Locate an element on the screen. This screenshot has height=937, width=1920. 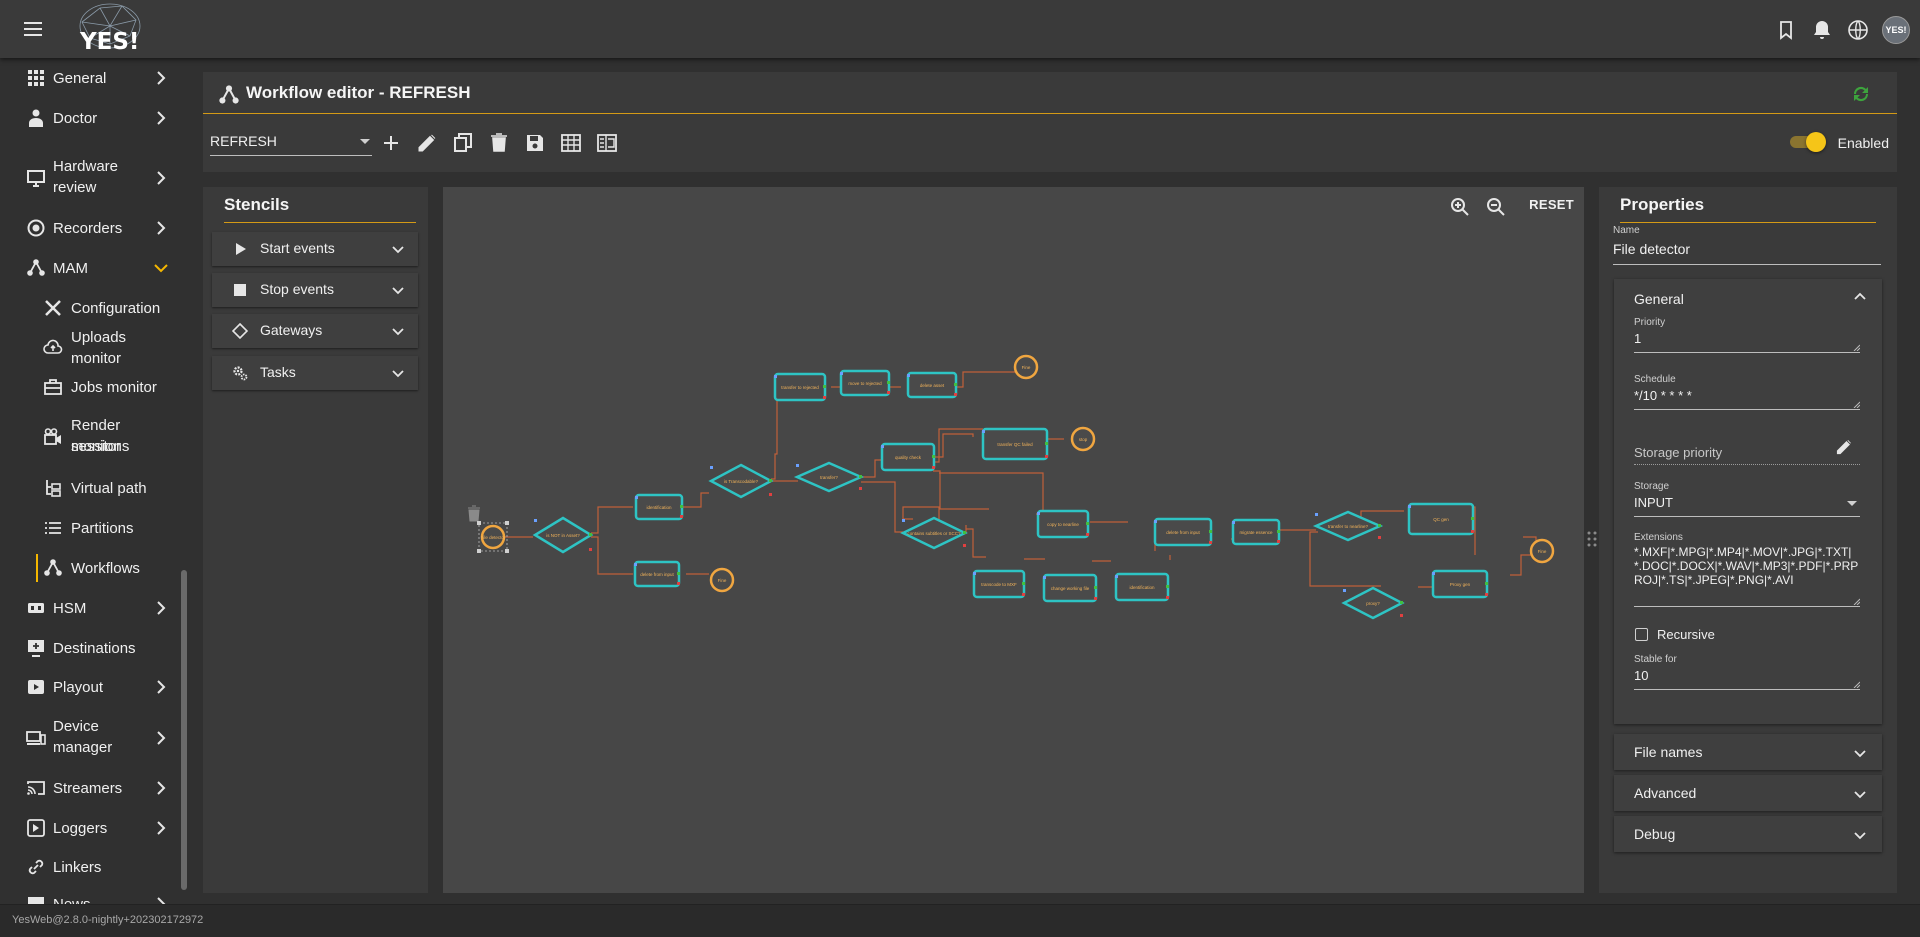
grid-icon is located at coordinates (36, 78).